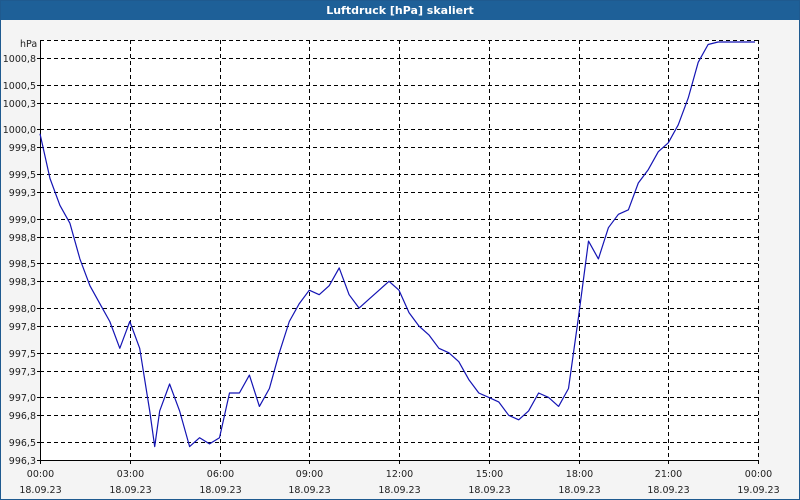  Describe the element at coordinates (22, 193) in the screenshot. I see `y-tick-label: 999,3` at that location.